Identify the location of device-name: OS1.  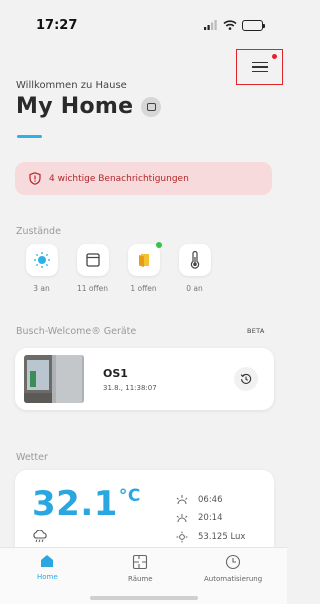
(115, 373).